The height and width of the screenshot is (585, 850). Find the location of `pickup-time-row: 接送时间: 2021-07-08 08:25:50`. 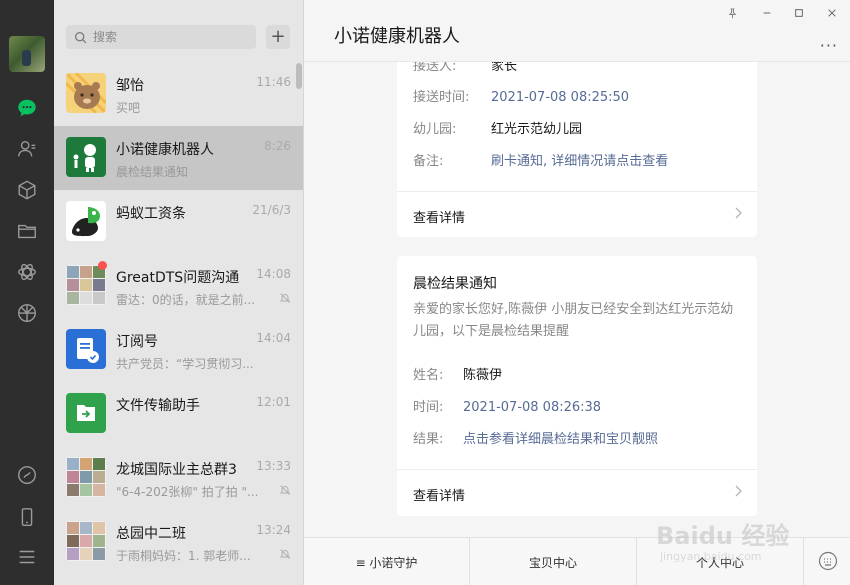

pickup-time-row: 接送时间: 2021-07-08 08:25:50 is located at coordinates (521, 95).